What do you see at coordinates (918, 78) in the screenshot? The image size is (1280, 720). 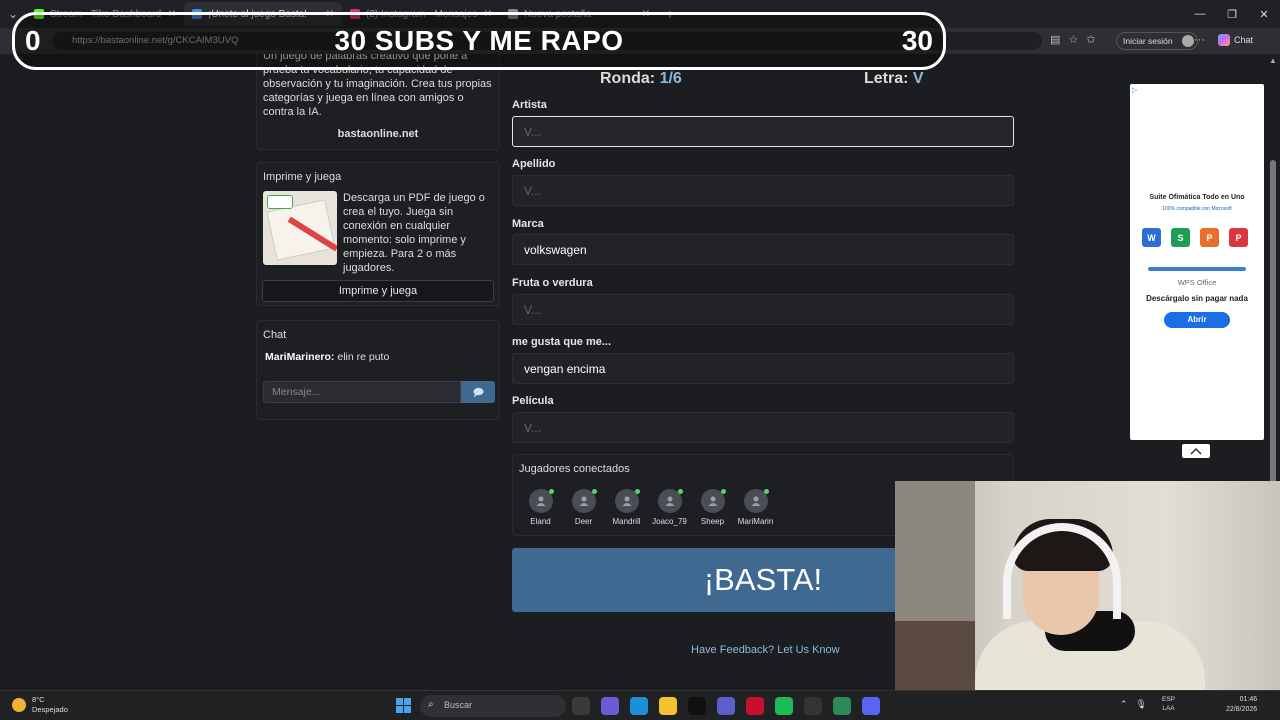 I see `letter-value: V` at bounding box center [918, 78].